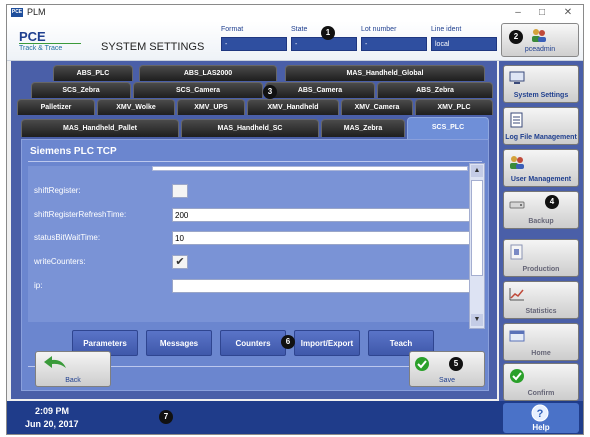 Image resolution: width=590 pixels, height=437 pixels. I want to click on counters-button: Counters, so click(253, 343).